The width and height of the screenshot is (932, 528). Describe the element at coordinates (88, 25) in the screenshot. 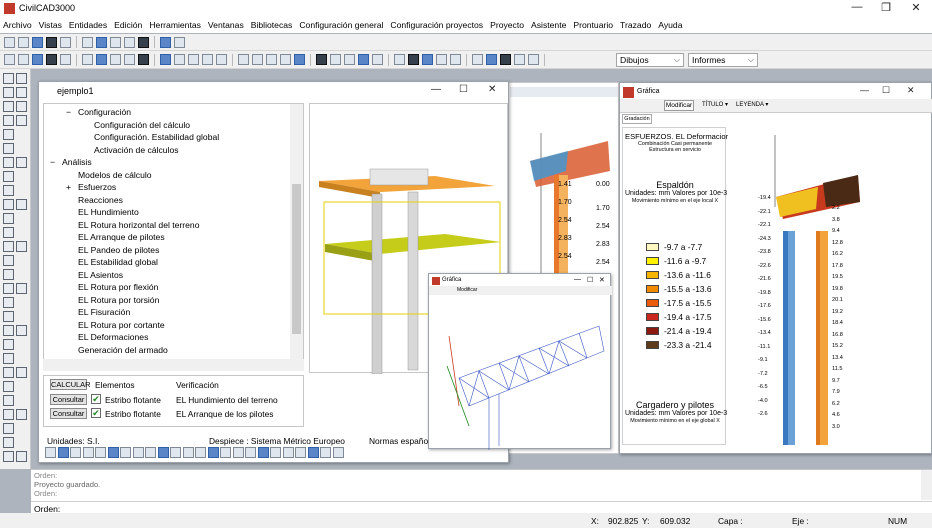

I see `menu-item: Entidades` at that location.